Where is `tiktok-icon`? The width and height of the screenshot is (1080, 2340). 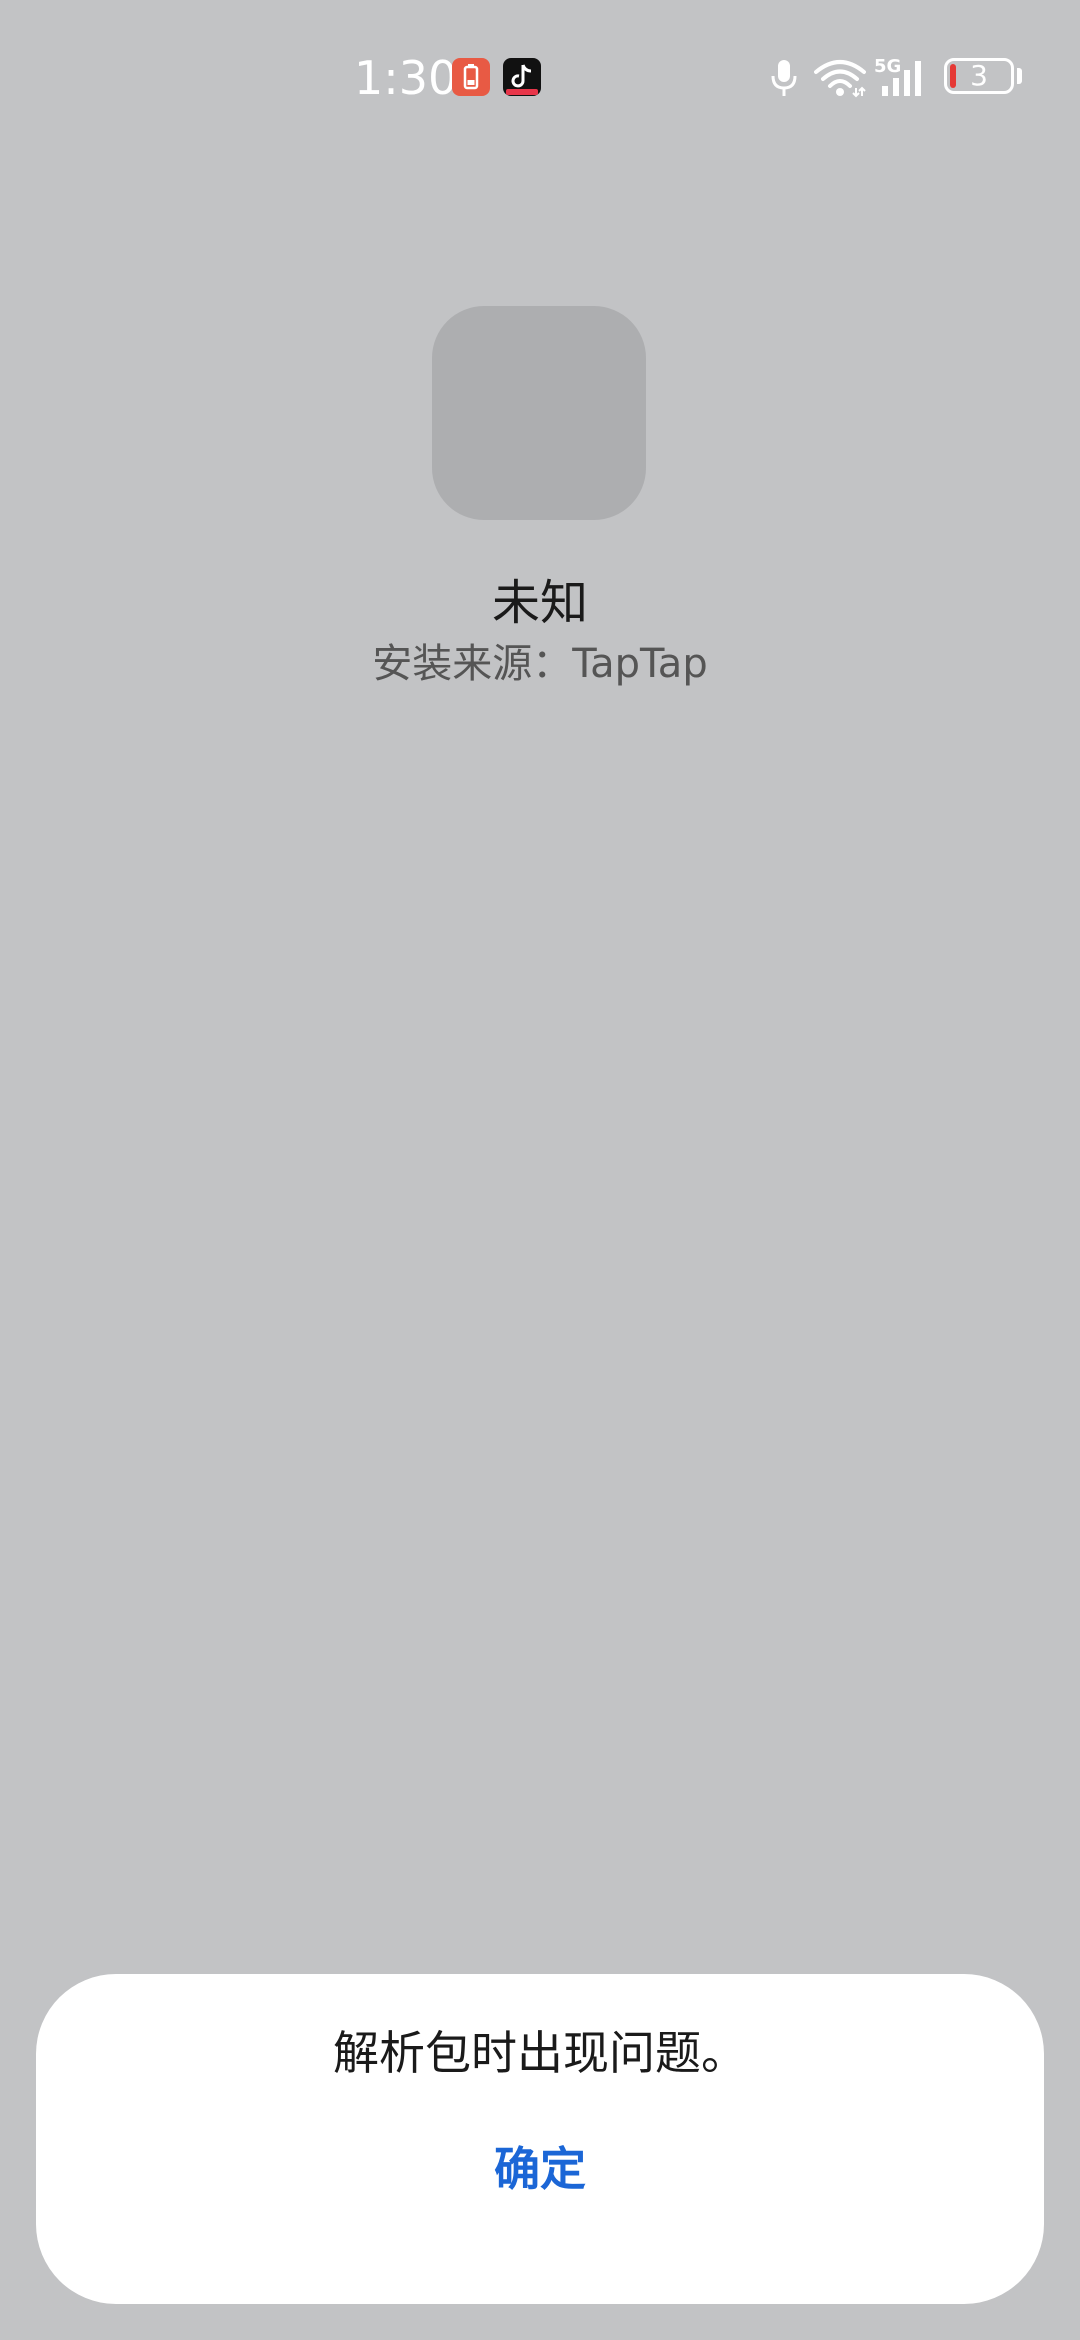 tiktok-icon is located at coordinates (522, 77).